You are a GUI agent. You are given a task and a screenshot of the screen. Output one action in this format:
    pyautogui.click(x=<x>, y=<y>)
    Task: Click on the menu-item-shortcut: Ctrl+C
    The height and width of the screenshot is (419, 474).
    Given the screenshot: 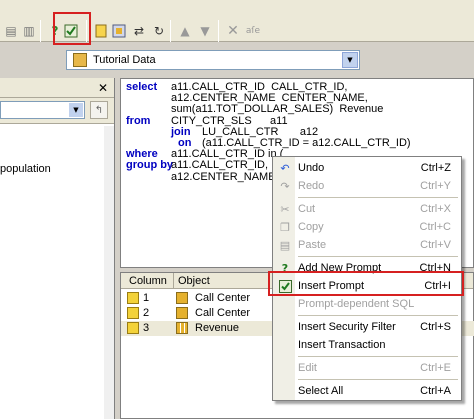 What is the action you would take?
    pyautogui.click(x=435, y=227)
    